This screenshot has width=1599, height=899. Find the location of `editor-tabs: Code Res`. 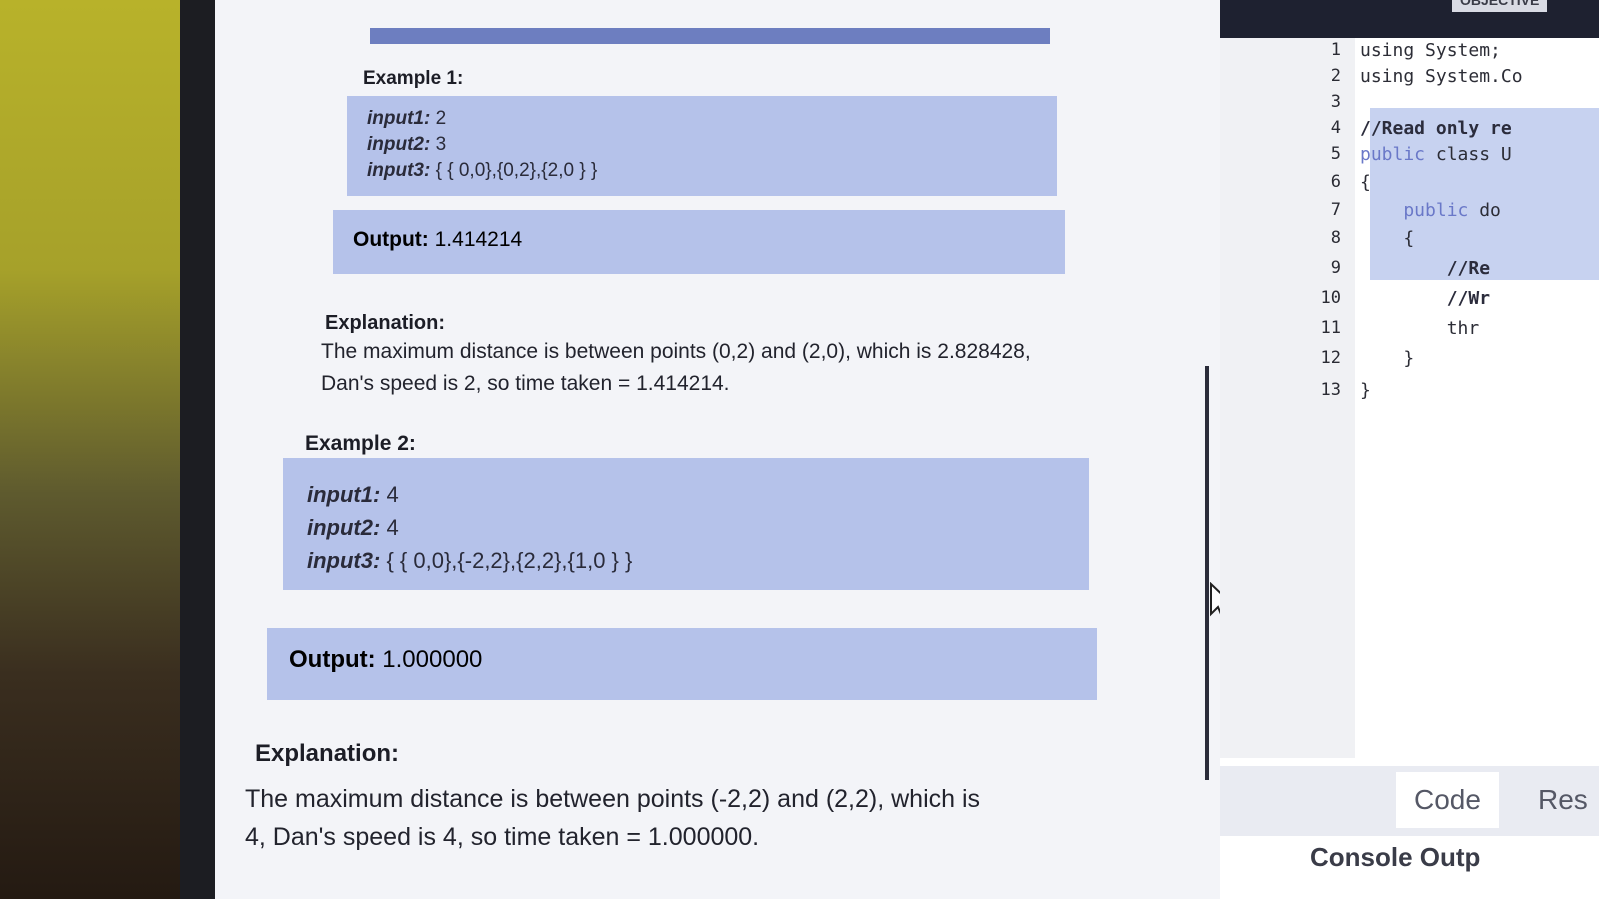

editor-tabs: Code Res is located at coordinates (1409, 801).